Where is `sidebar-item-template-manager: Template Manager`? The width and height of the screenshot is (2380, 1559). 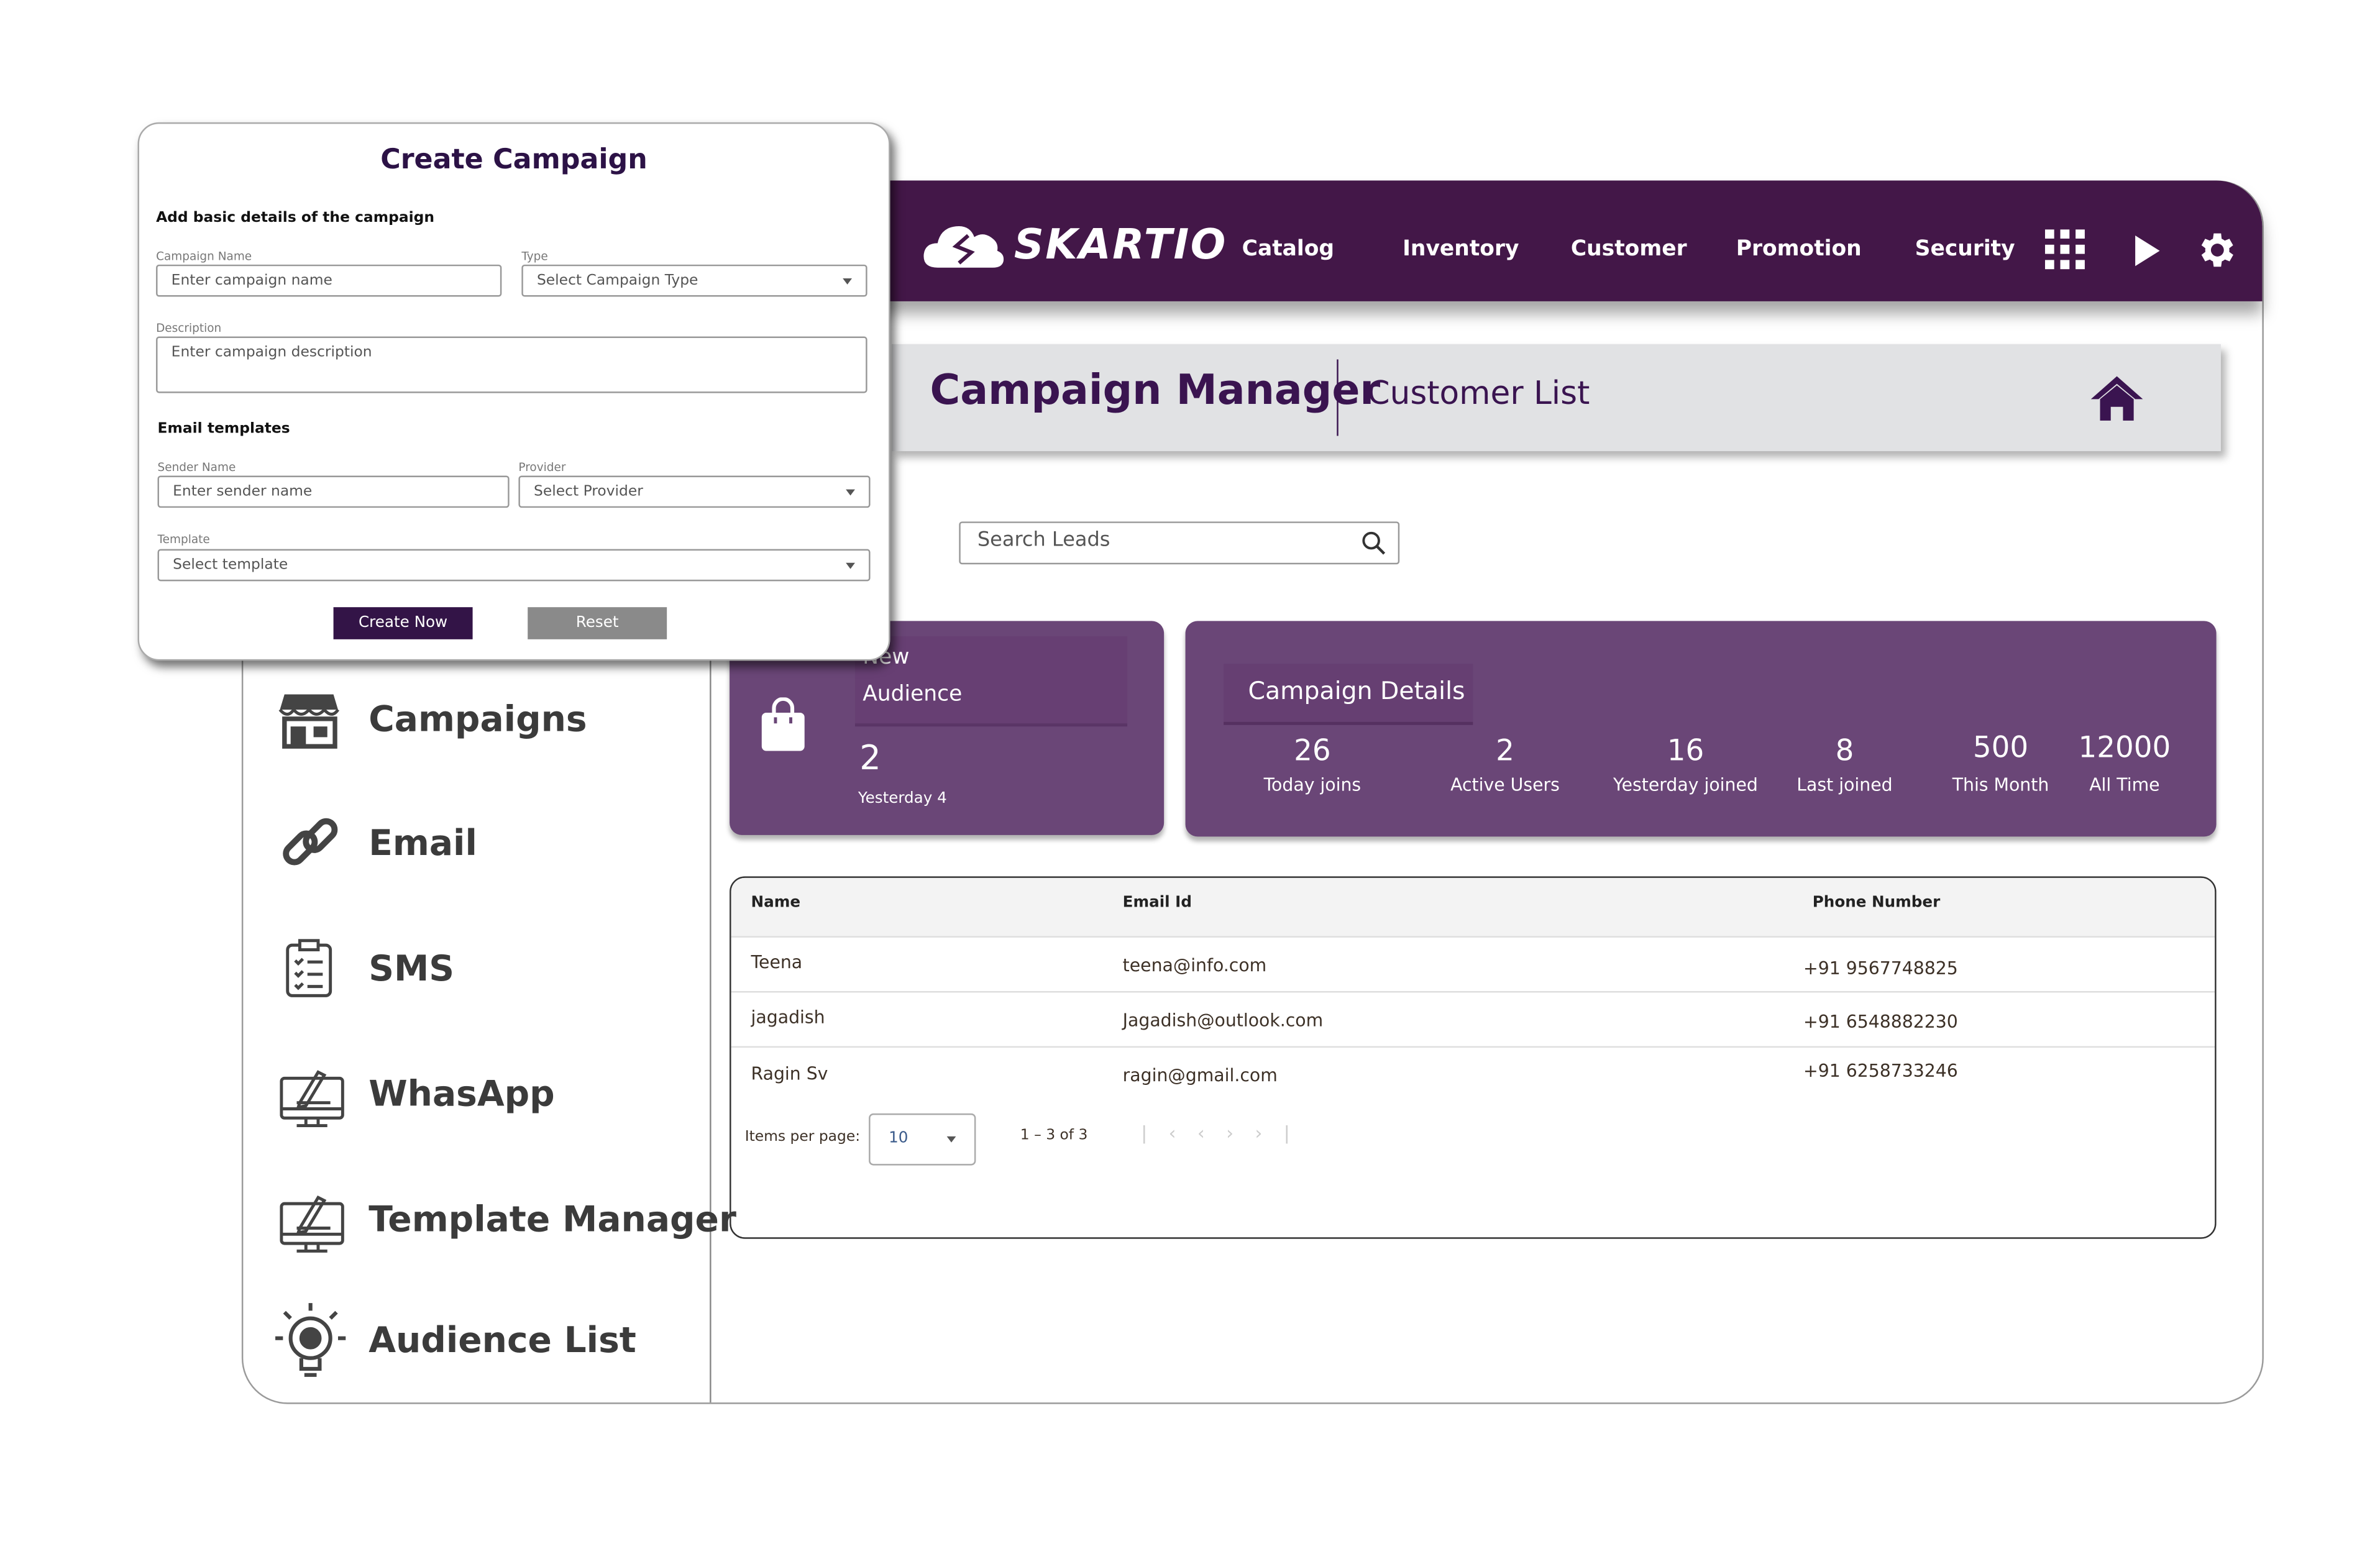
sidebar-item-template-manager: Template Manager is located at coordinates (504, 1221).